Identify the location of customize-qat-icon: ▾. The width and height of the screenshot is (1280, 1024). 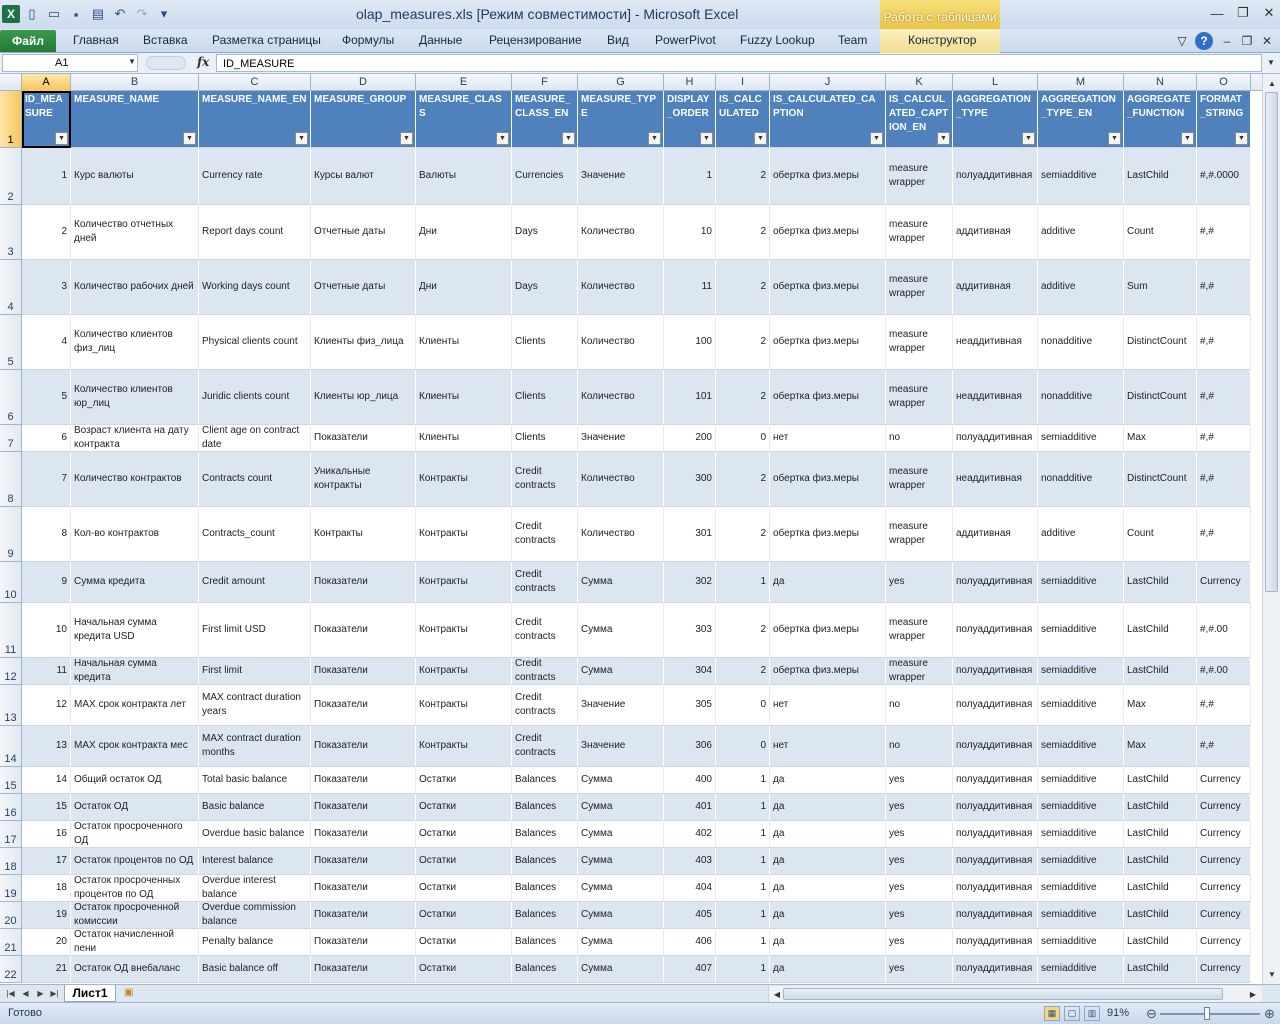
(164, 14).